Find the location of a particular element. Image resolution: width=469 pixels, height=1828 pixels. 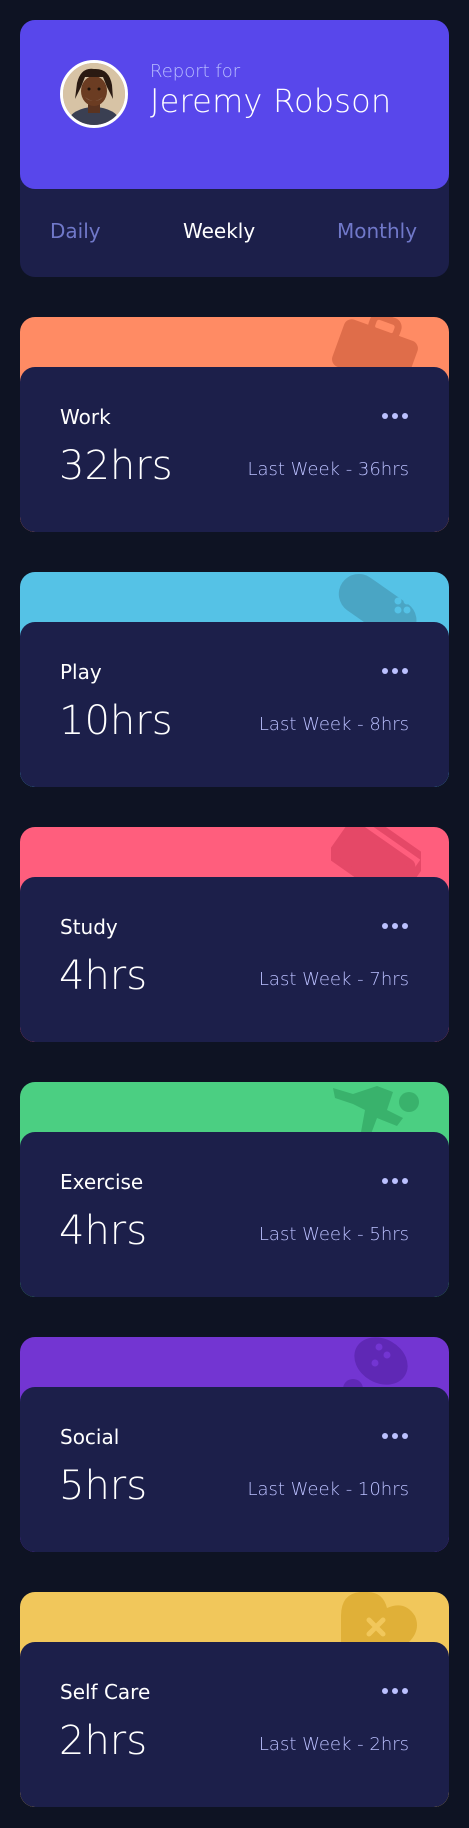

avatar is located at coordinates (94, 94).